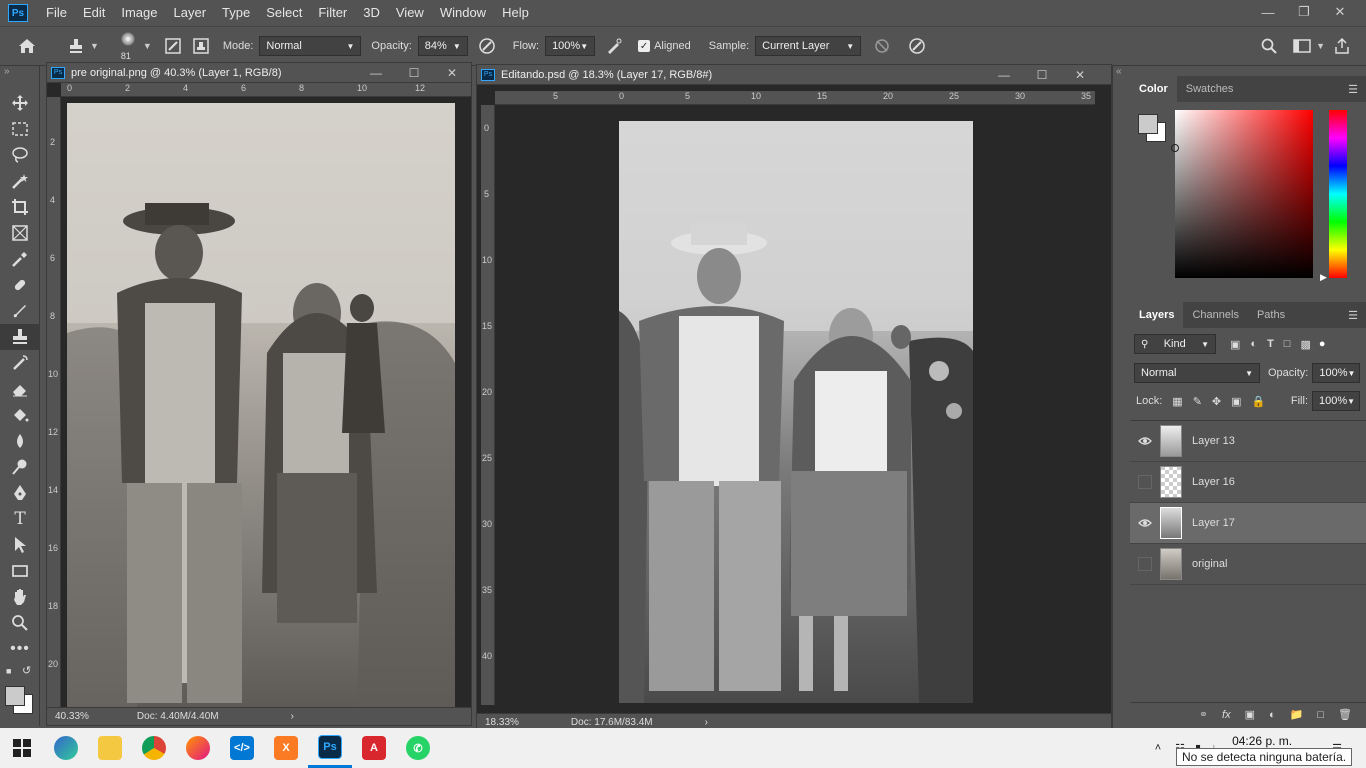 The width and height of the screenshot is (1366, 768). Describe the element at coordinates (8, 671) in the screenshot. I see `default-colors-icon: ■` at that location.